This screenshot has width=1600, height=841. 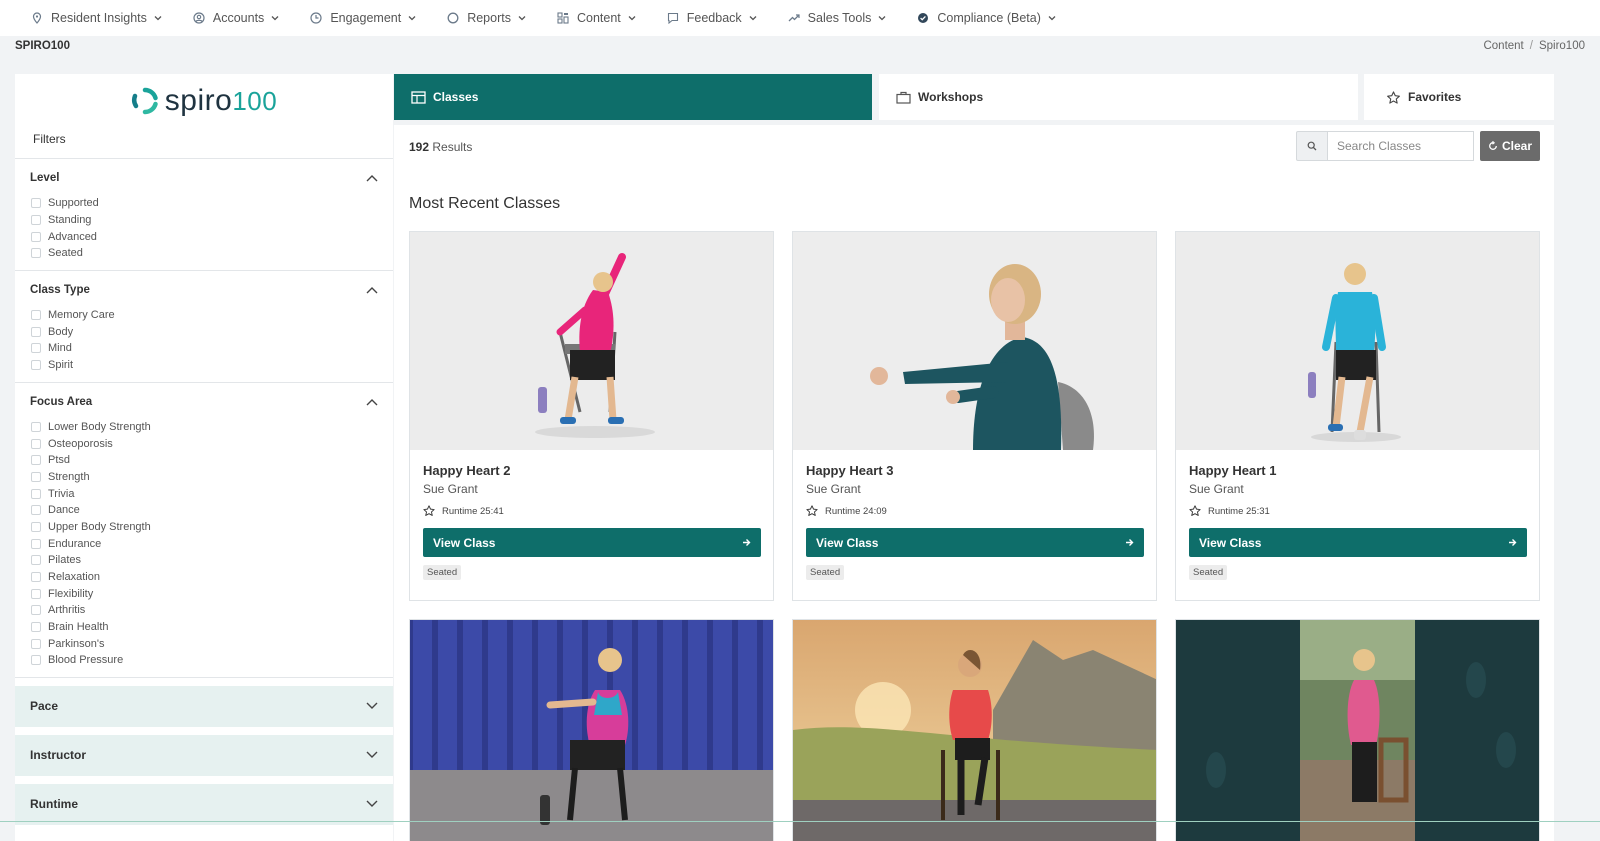 What do you see at coordinates (711, 18) in the screenshot?
I see `nav-feedback: Feedback` at bounding box center [711, 18].